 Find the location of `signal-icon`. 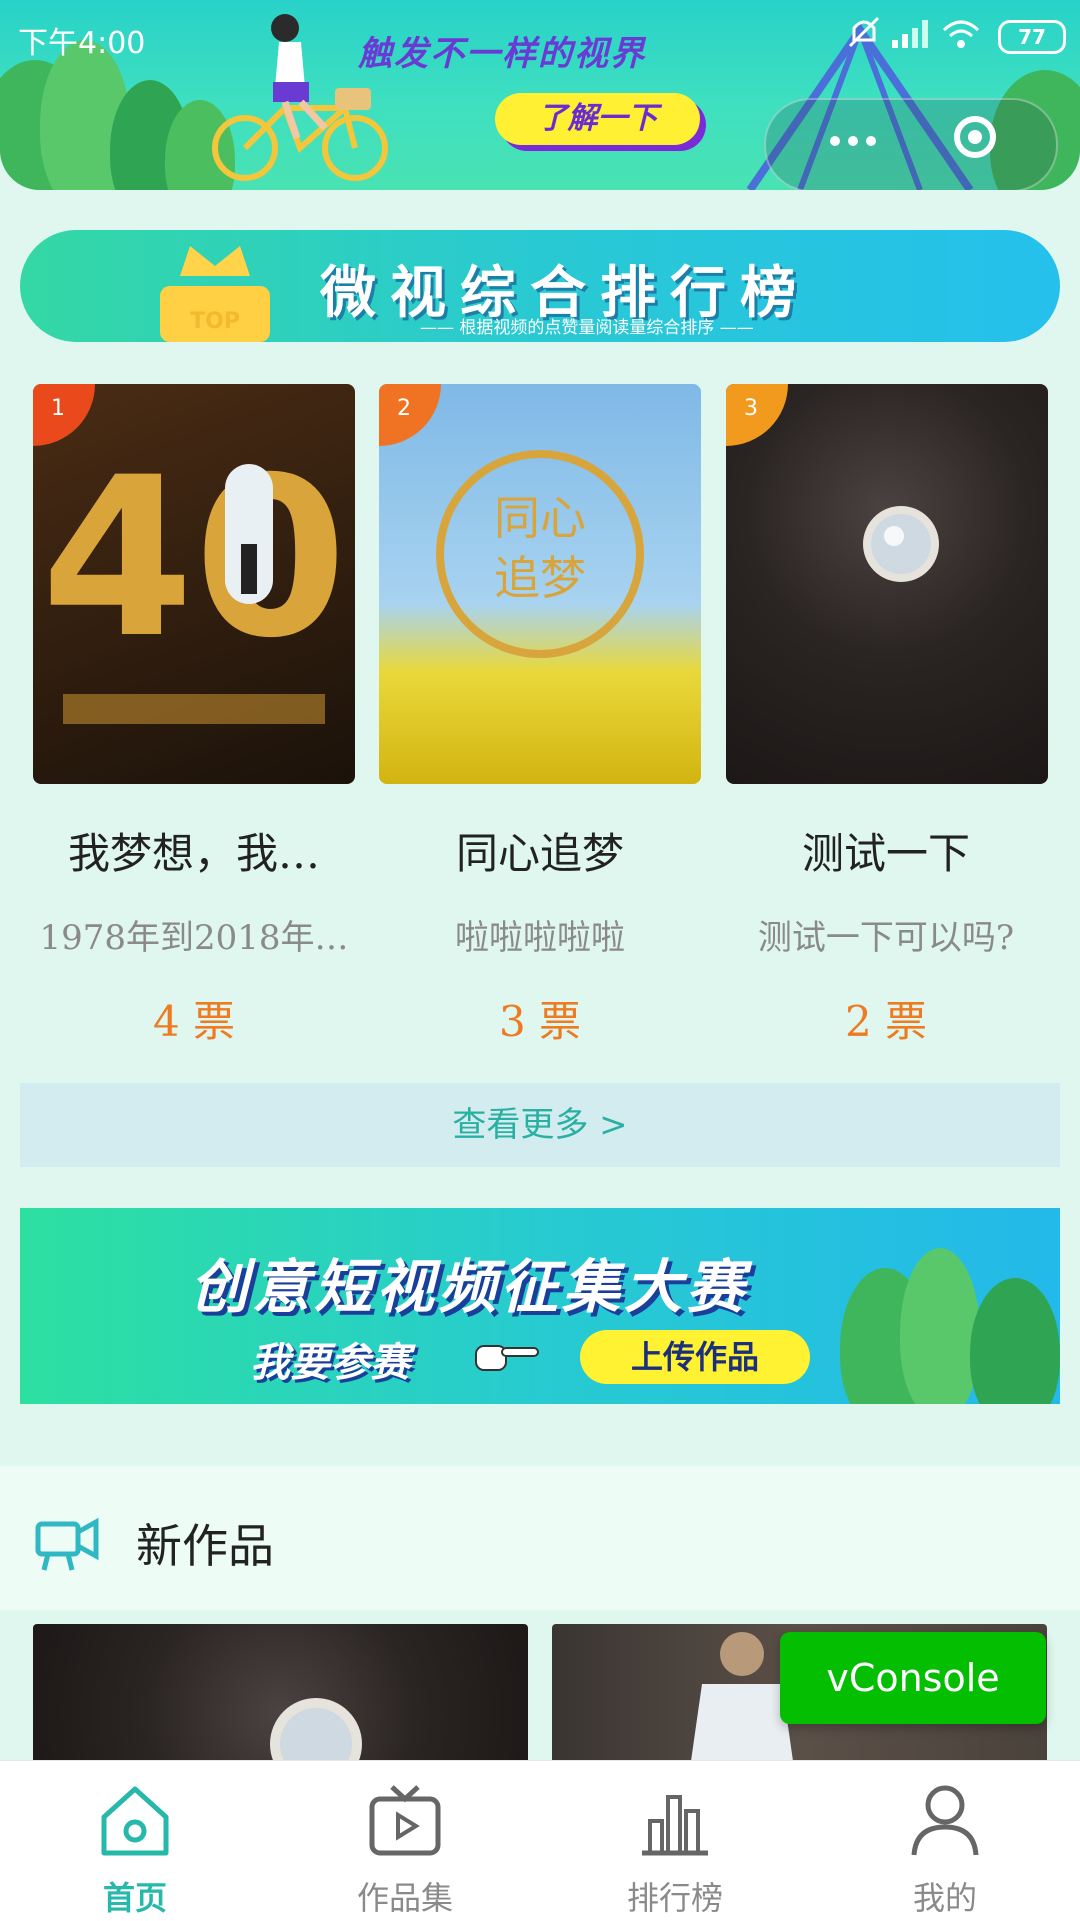

signal-icon is located at coordinates (910, 34).